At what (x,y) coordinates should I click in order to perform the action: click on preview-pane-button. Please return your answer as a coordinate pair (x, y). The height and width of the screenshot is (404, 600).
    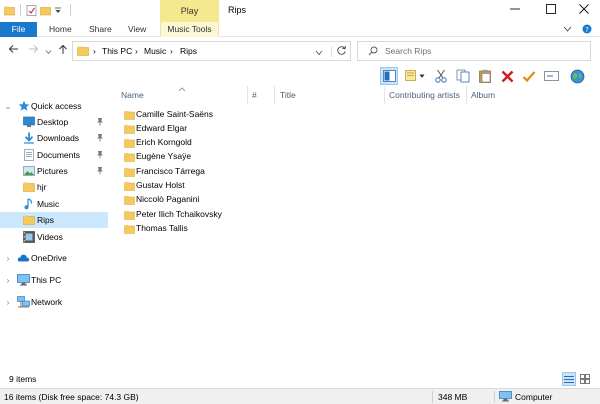
    Looking at the image, I should click on (389, 76).